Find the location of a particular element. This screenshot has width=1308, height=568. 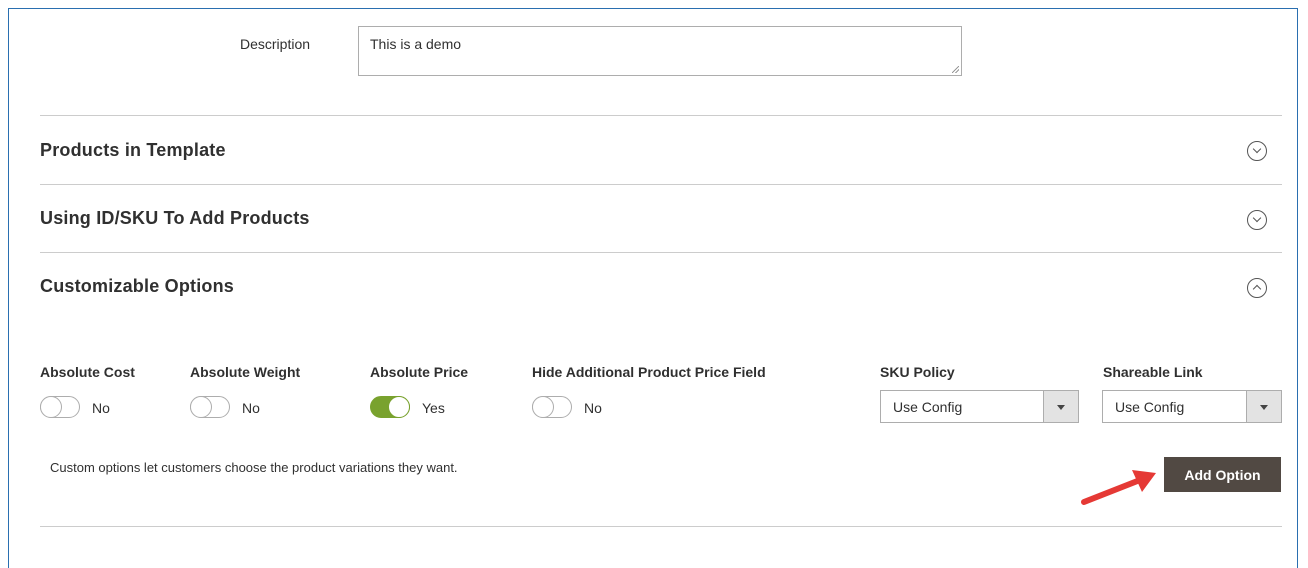

section-title-customizable-options: Customizable Options is located at coordinates (137, 286).